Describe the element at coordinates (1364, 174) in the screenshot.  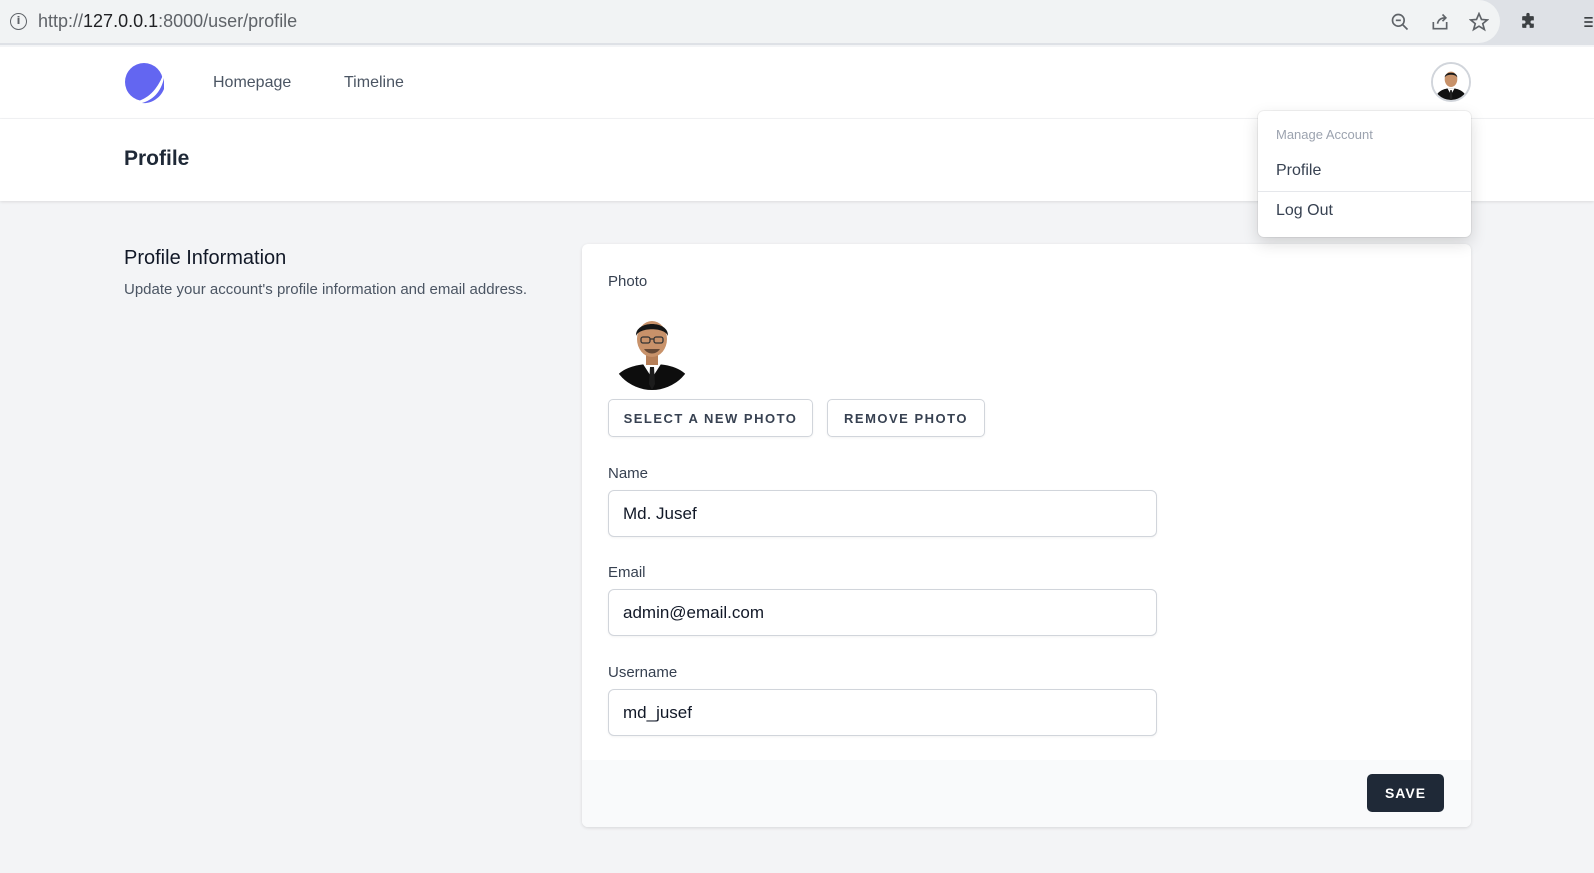
I see `account-dropdown: Manage Account Profile Log Out` at that location.